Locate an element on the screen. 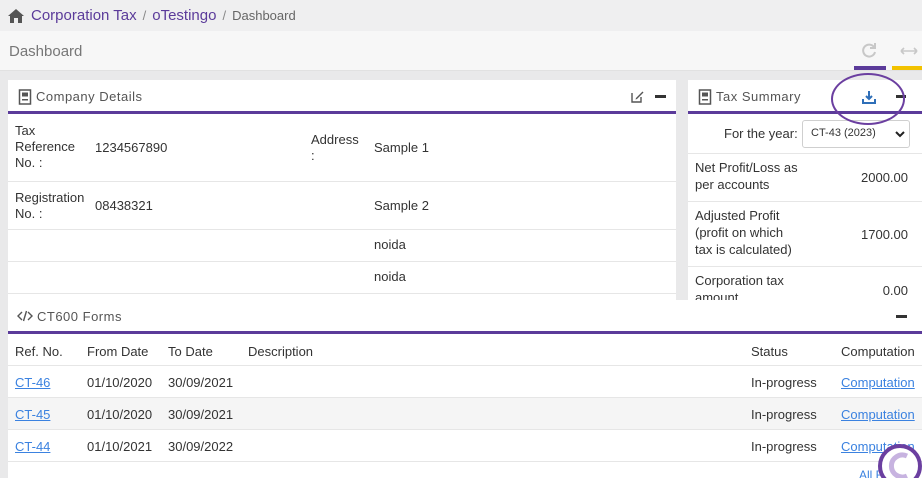 This screenshot has width=922, height=478. address-label-2: : is located at coordinates (313, 155).